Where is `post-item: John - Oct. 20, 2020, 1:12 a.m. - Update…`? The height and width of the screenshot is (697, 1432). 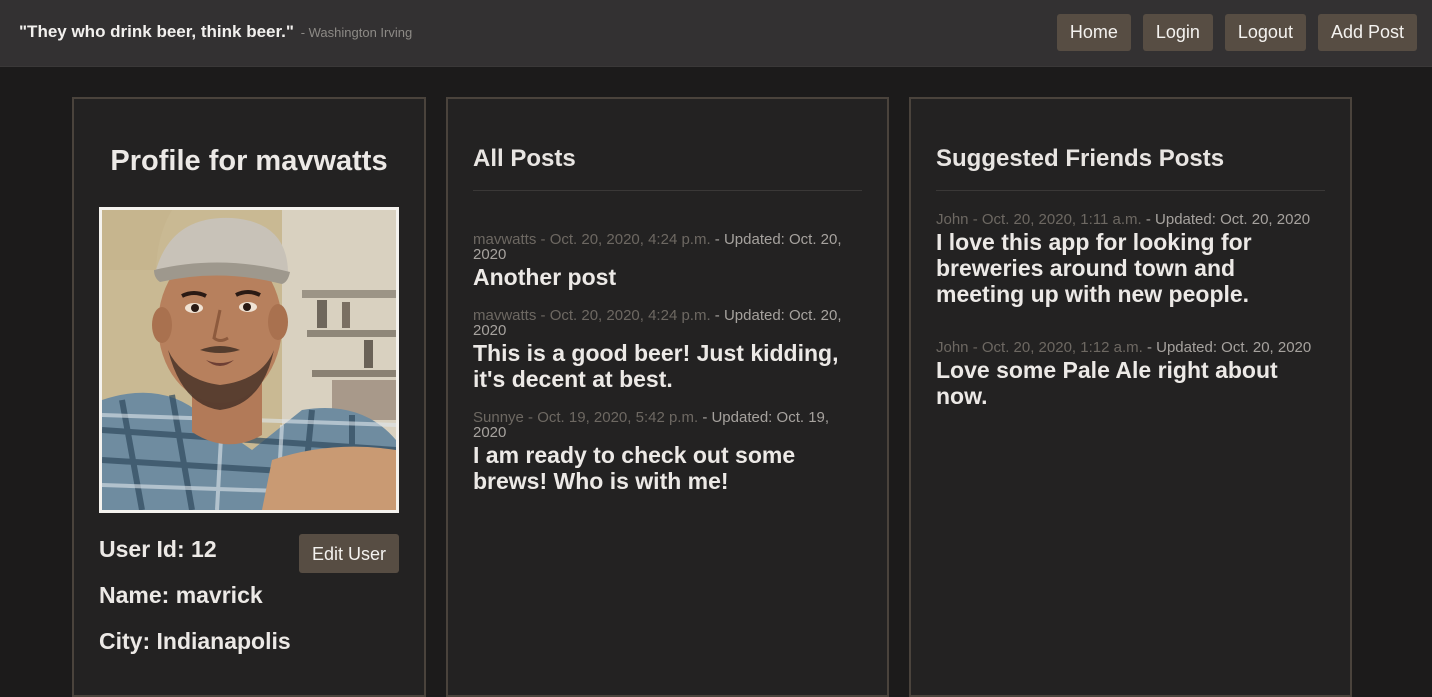 post-item: John - Oct. 20, 2020, 1:12 a.m. - Update… is located at coordinates (1130, 374).